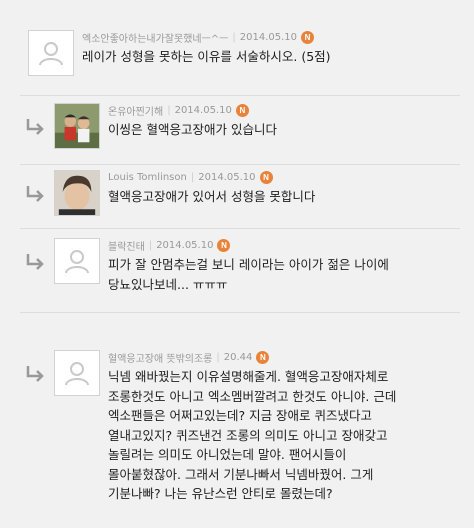 Image resolution: width=474 pixels, height=528 pixels. Describe the element at coordinates (206, 56) in the screenshot. I see `comment-text: 레이가 성형을 못하는 이유를 서술하시오. (5점)` at that location.